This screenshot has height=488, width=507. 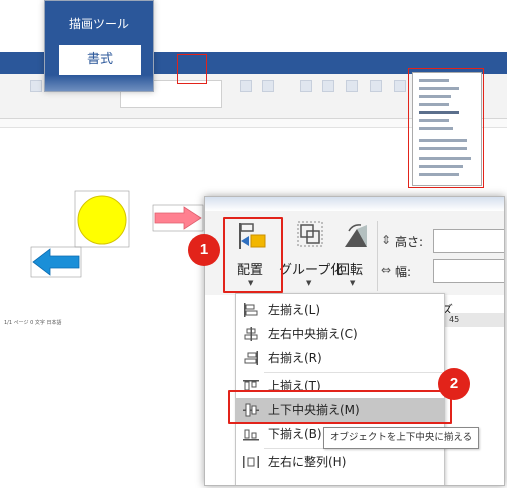 I want to click on menu-item-align-center: 左右中央揃え(C), so click(x=340, y=334).